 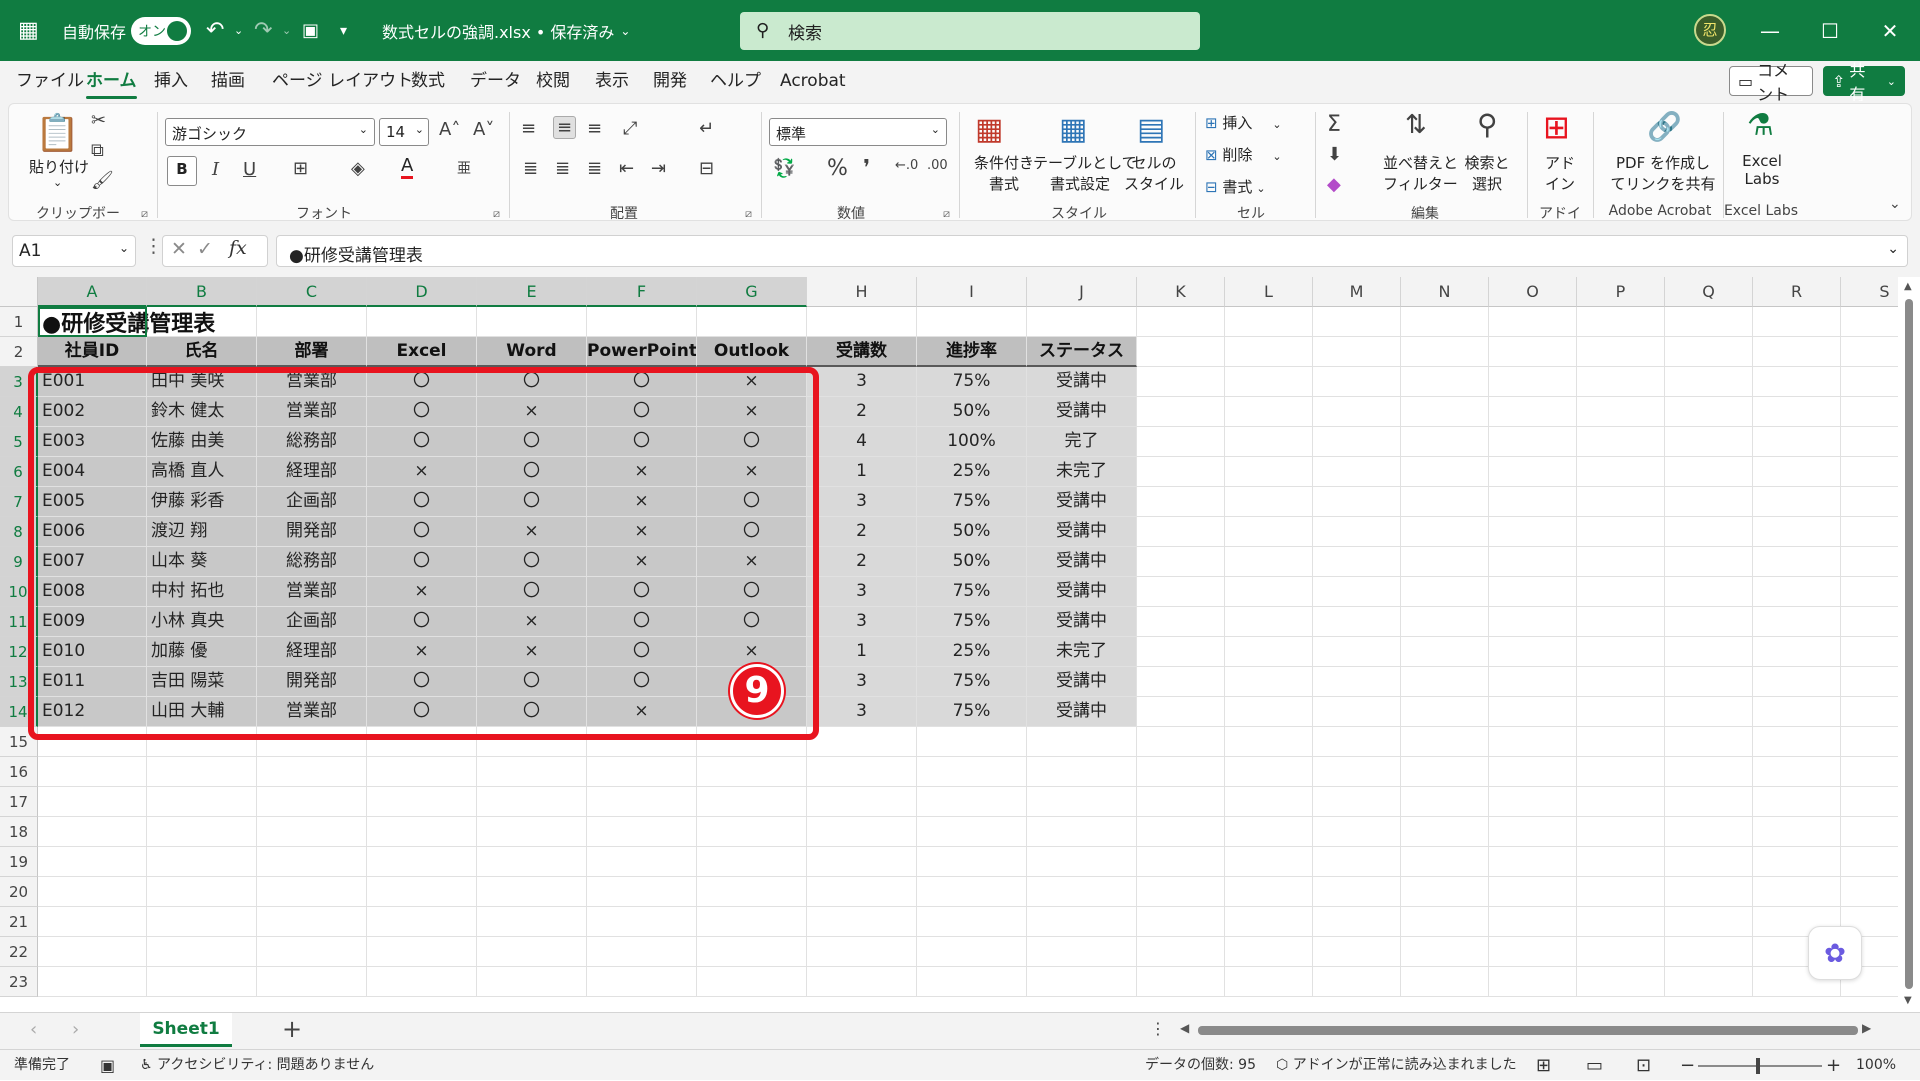 What do you see at coordinates (752, 352) in the screenshot?
I see `header-cell: Outlook` at bounding box center [752, 352].